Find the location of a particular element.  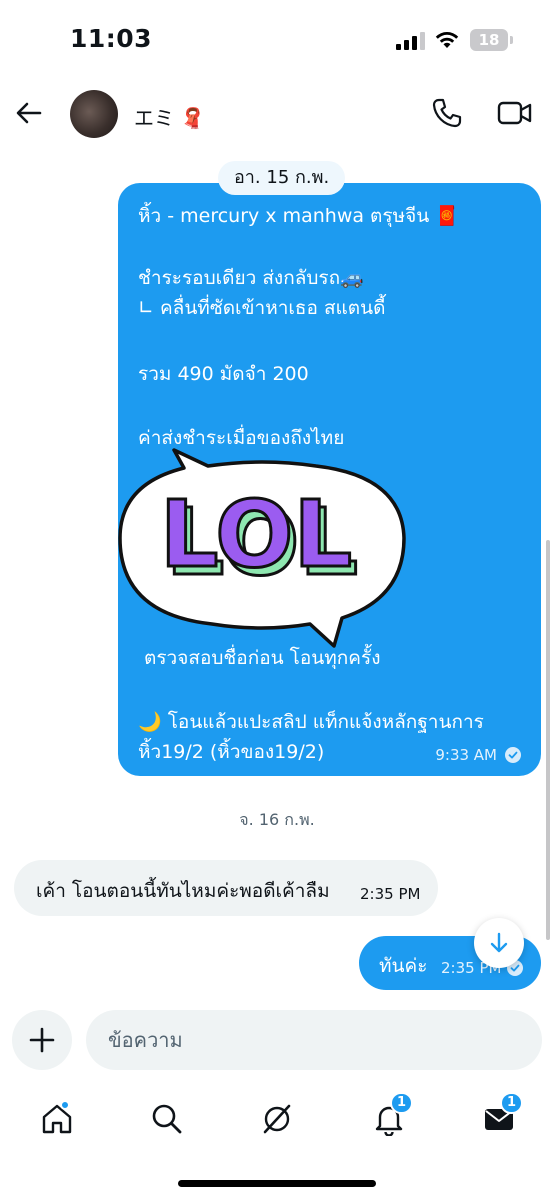

grok-icon is located at coordinates (277, 1119).